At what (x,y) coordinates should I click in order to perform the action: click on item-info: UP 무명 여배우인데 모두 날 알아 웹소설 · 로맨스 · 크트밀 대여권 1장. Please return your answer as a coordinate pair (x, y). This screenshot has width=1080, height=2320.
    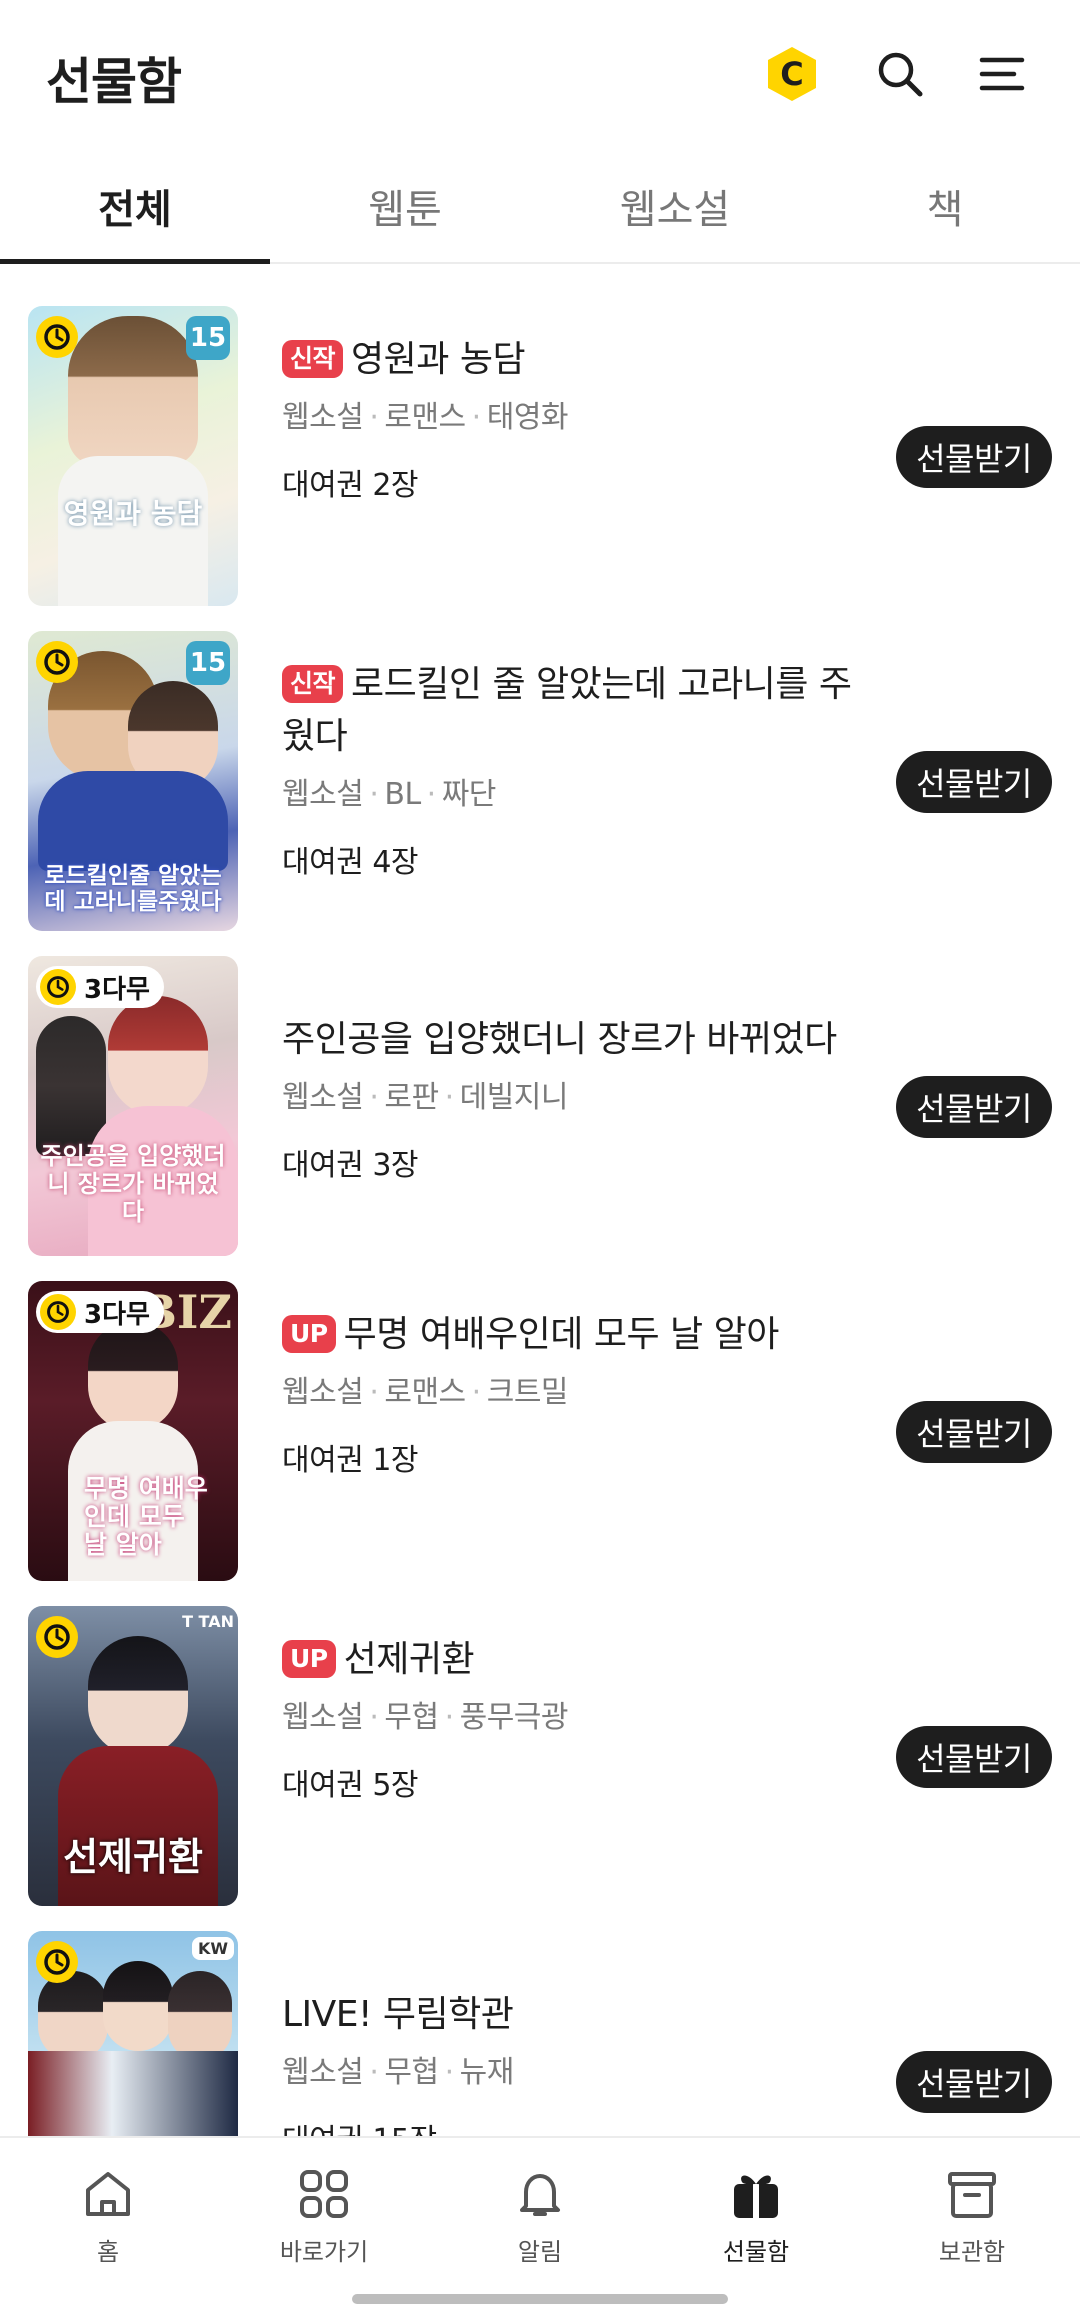
    Looking at the image, I should click on (582, 1394).